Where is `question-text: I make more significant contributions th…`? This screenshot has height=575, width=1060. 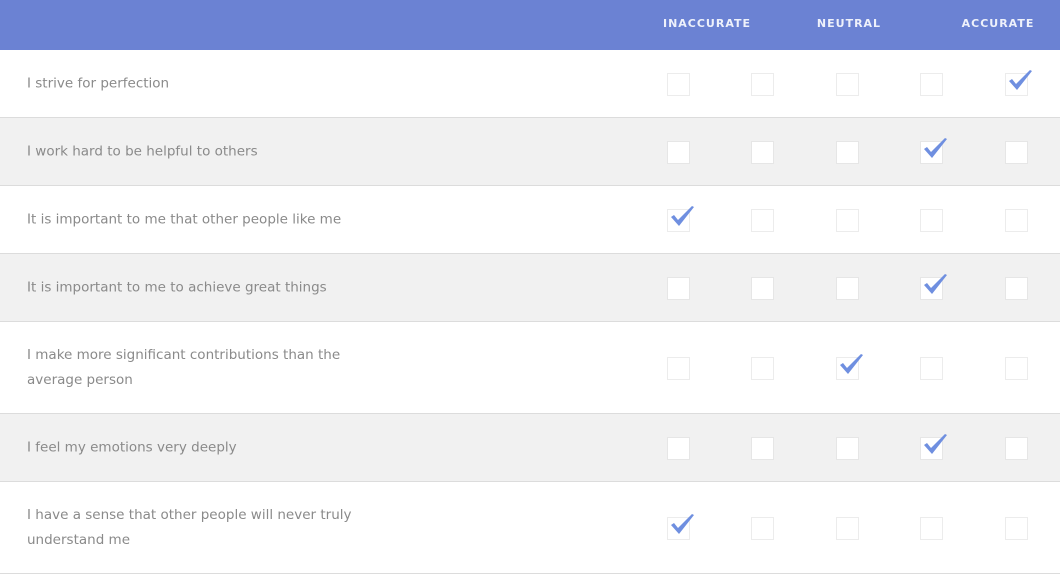 question-text: I make more significant contributions th… is located at coordinates (184, 367).